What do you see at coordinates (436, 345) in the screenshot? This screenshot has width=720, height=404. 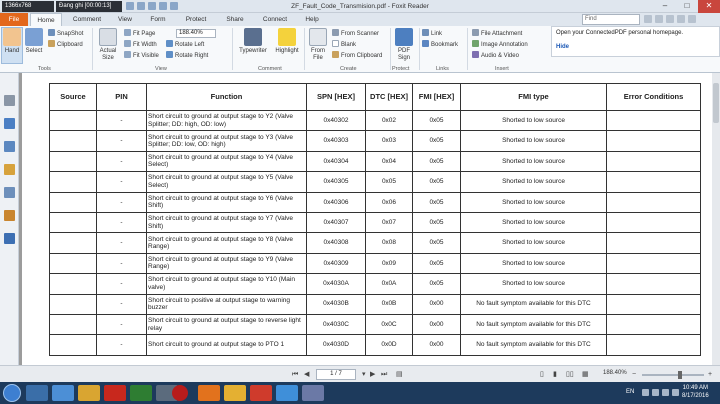 I see `cell-fmi: 0x00` at bounding box center [436, 345].